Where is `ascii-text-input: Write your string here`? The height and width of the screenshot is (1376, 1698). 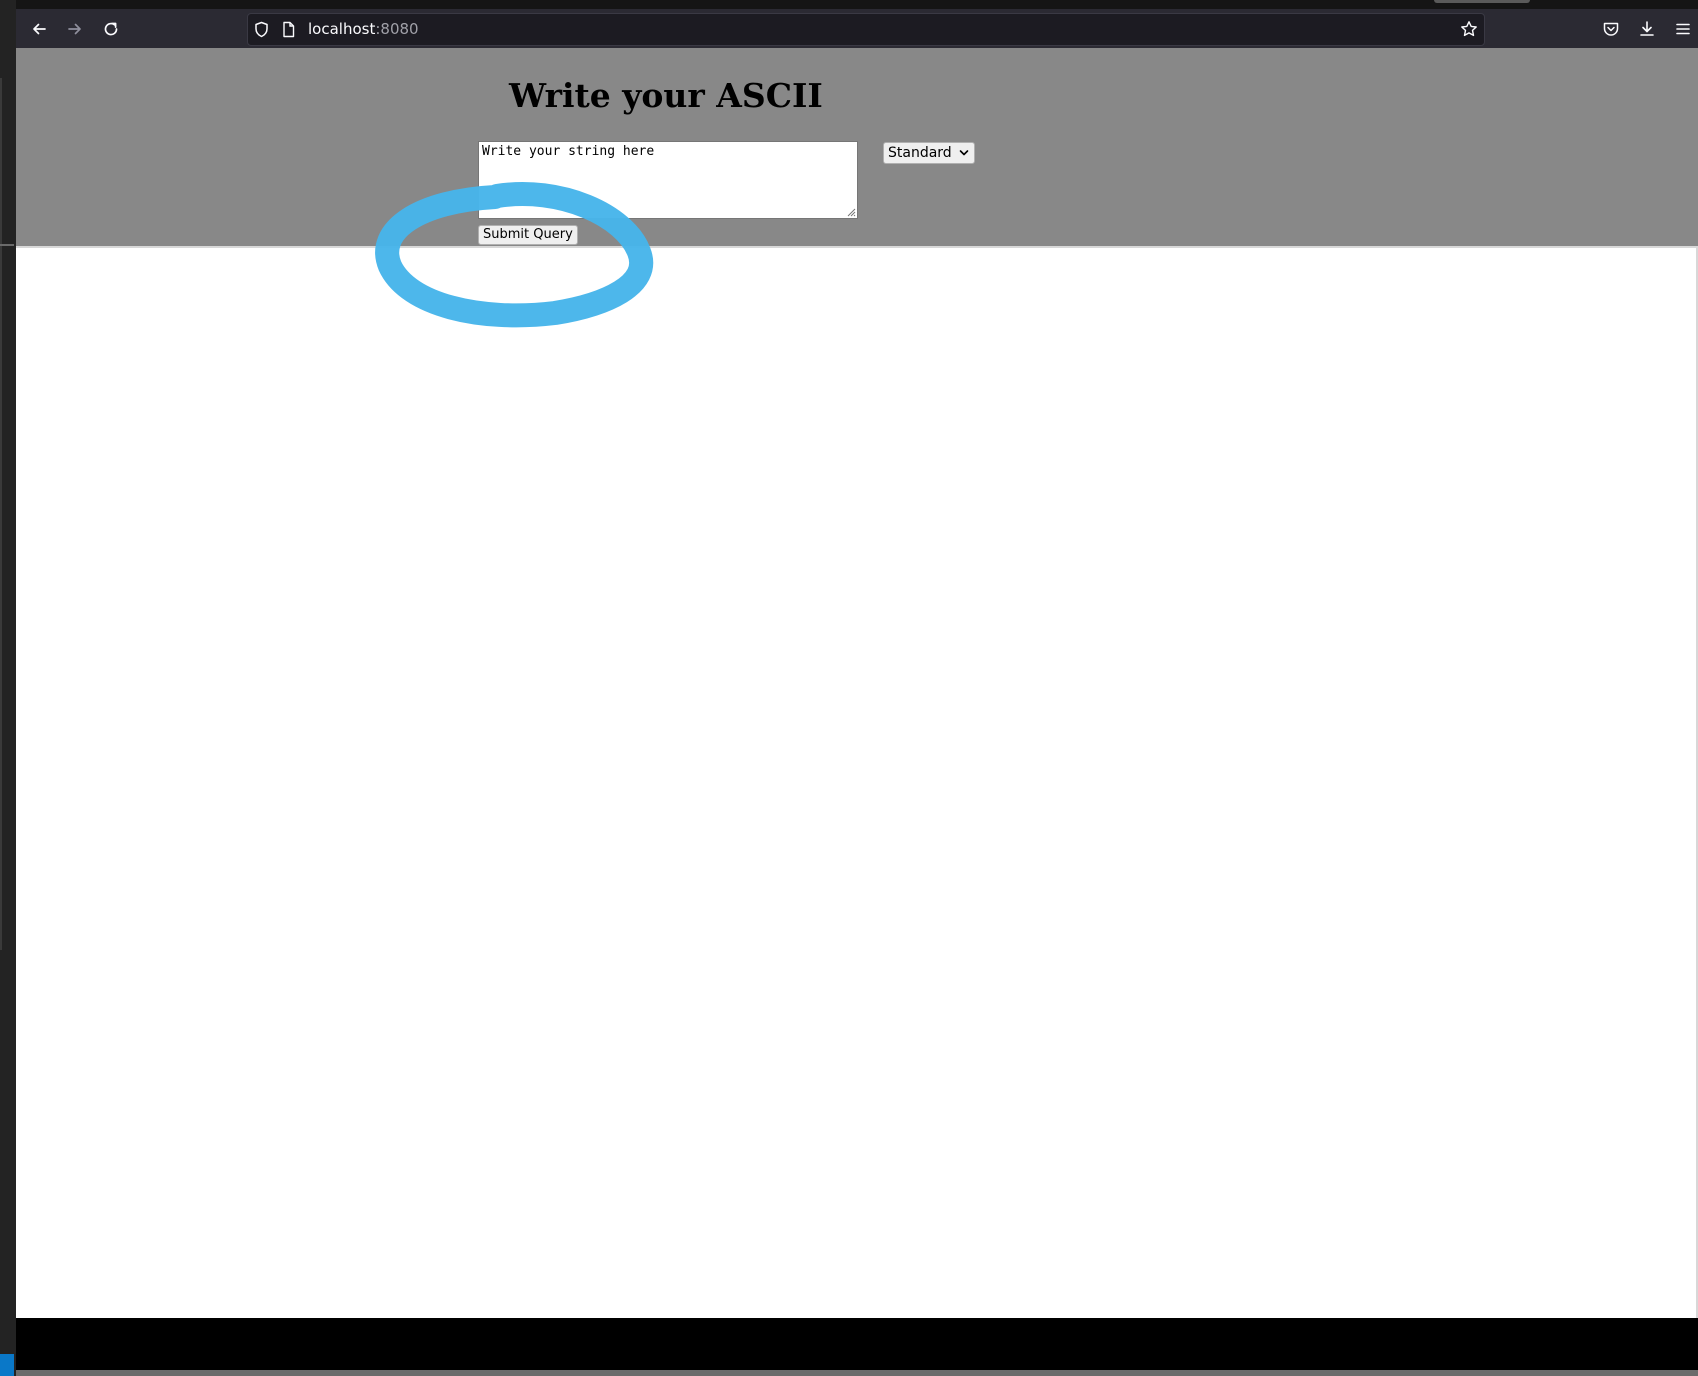 ascii-text-input: Write your string here is located at coordinates (668, 180).